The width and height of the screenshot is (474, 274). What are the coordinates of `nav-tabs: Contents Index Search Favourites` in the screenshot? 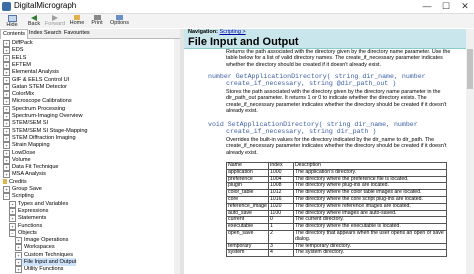 It's located at (90, 34).